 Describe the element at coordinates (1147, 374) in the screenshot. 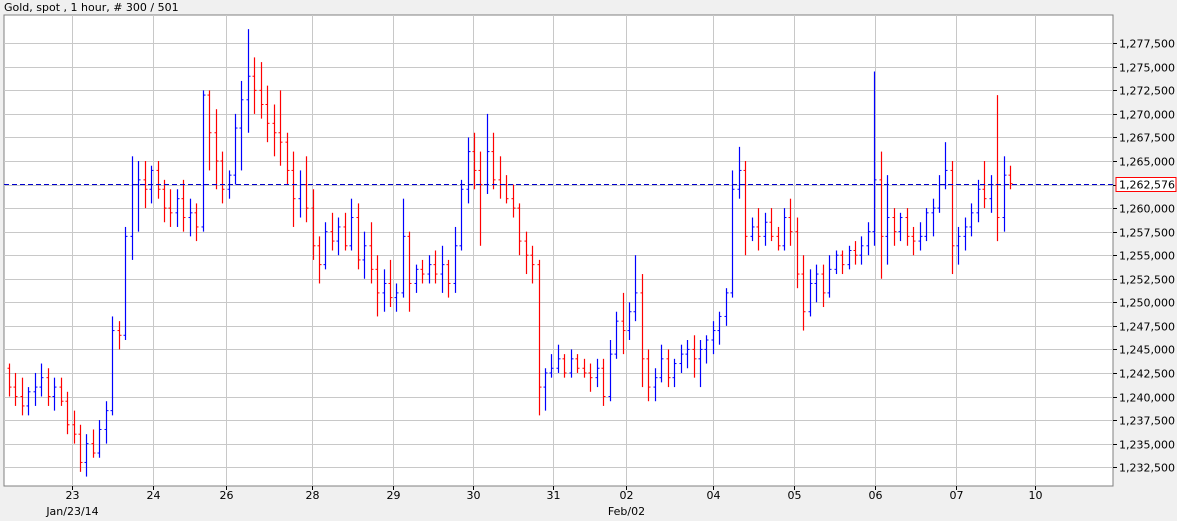

I see `y-tick-label: 1,242,500` at that location.